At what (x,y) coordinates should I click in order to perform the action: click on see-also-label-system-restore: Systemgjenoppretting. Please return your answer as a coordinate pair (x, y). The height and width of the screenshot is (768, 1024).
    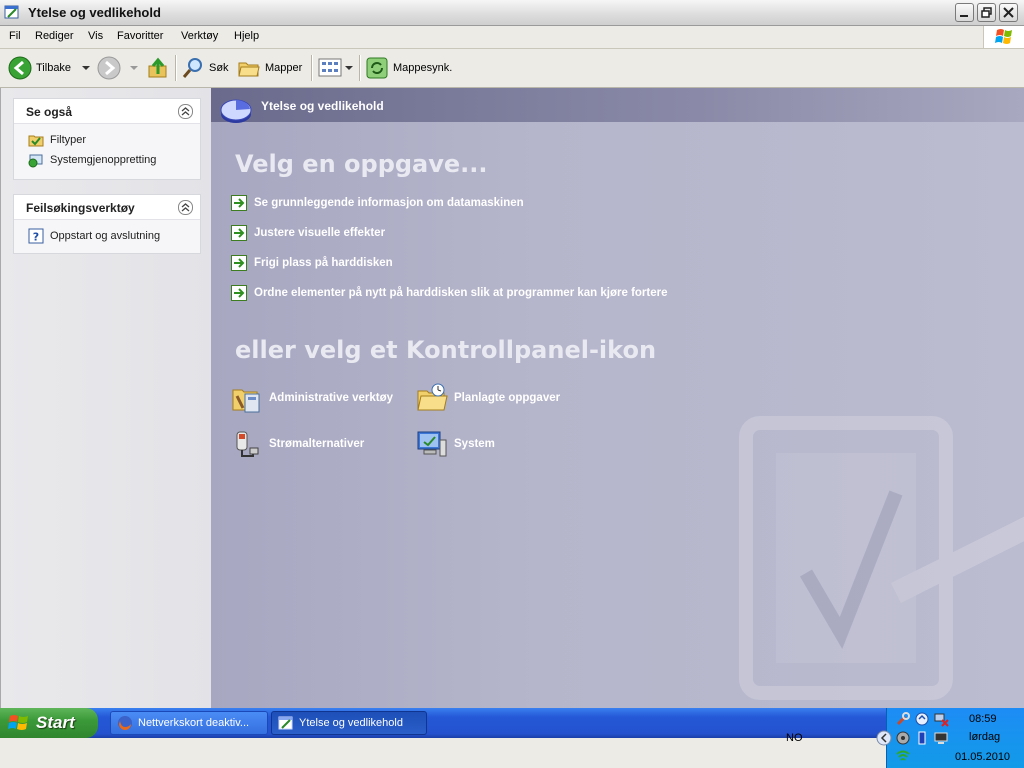
    Looking at the image, I should click on (103, 160).